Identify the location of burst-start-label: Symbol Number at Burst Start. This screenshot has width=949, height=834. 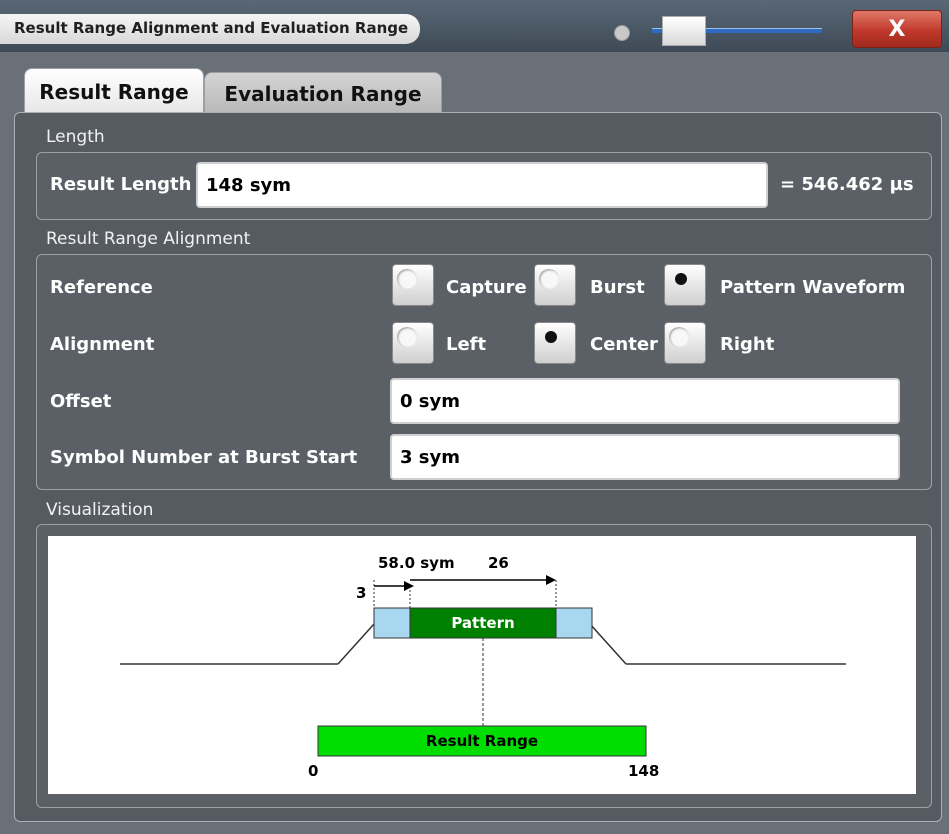
(204, 457).